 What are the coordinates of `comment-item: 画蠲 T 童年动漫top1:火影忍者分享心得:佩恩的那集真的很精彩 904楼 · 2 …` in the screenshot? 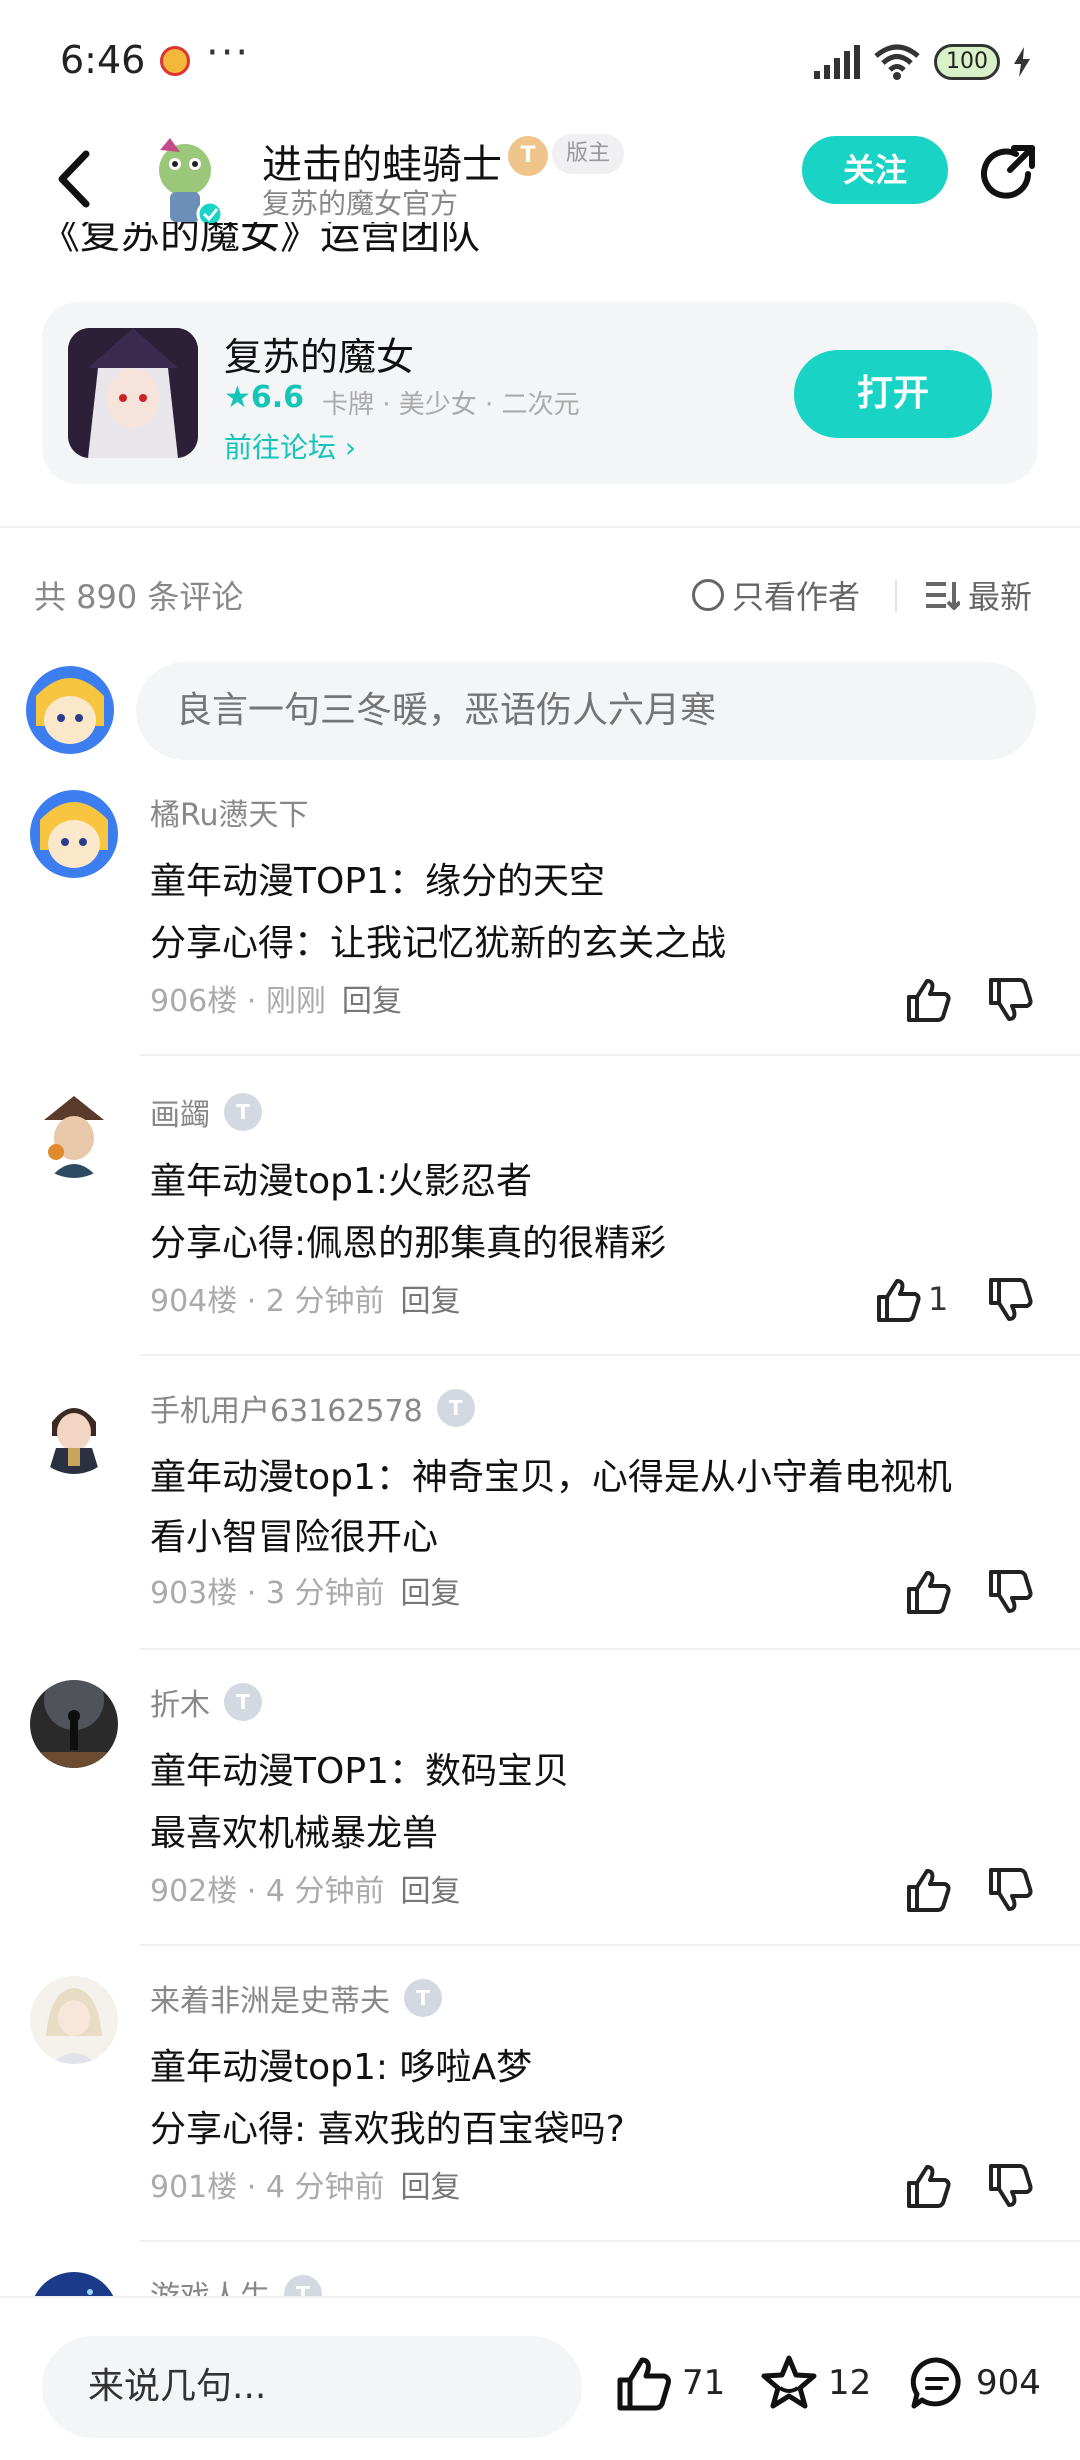 It's located at (540, 1223).